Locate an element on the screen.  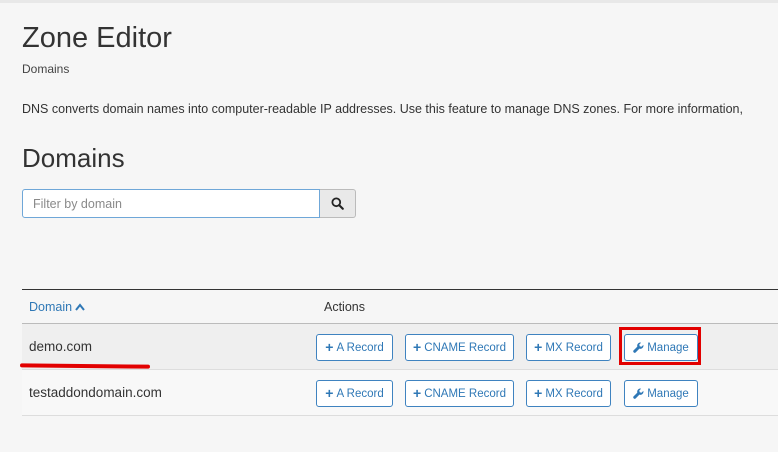
filter-group is located at coordinates (189, 203).